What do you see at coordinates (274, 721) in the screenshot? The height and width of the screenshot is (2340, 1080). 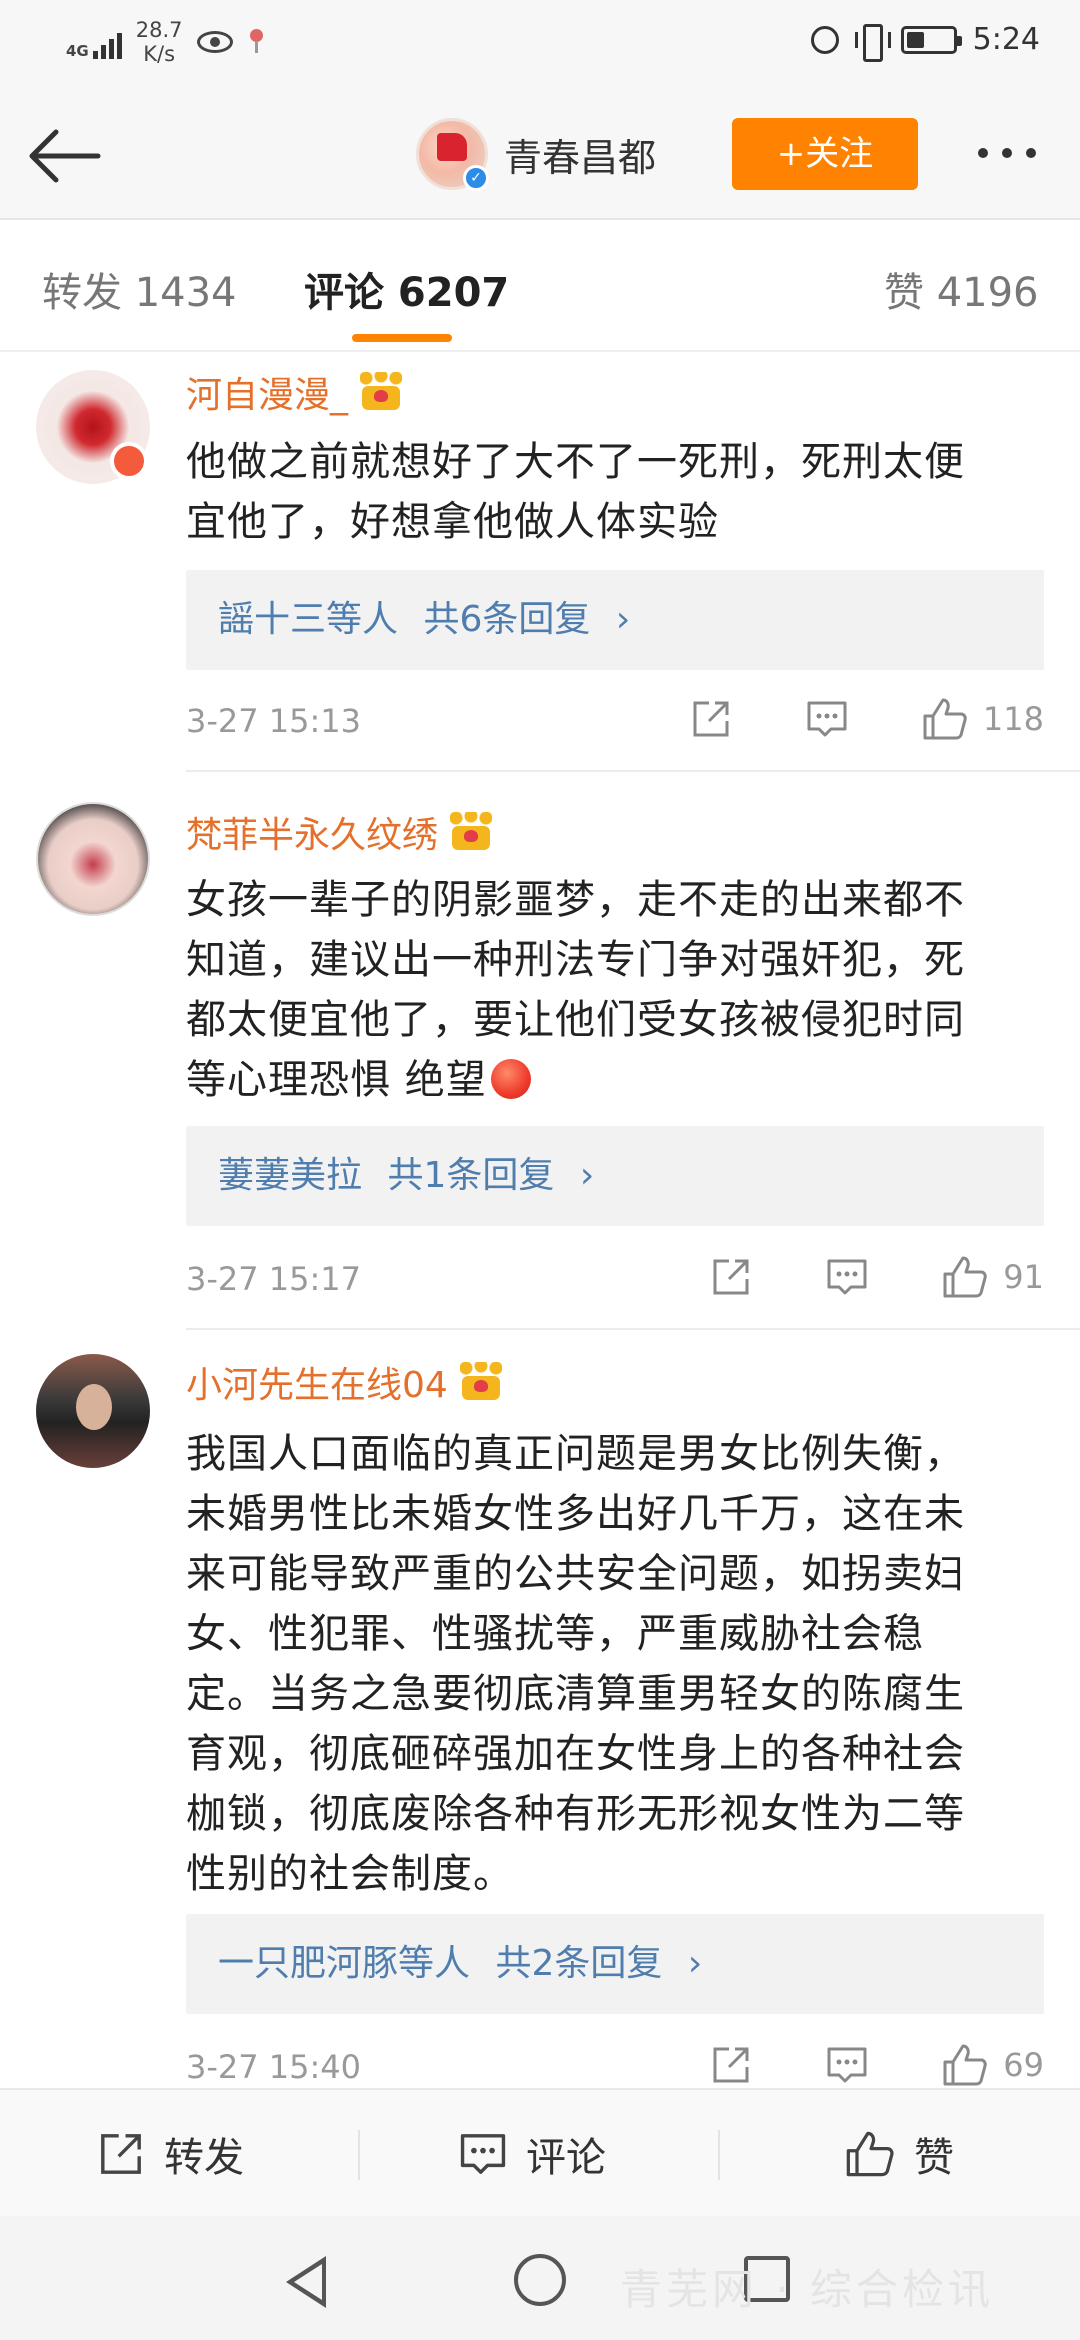 I see `comment-time: 3-27 15:13` at bounding box center [274, 721].